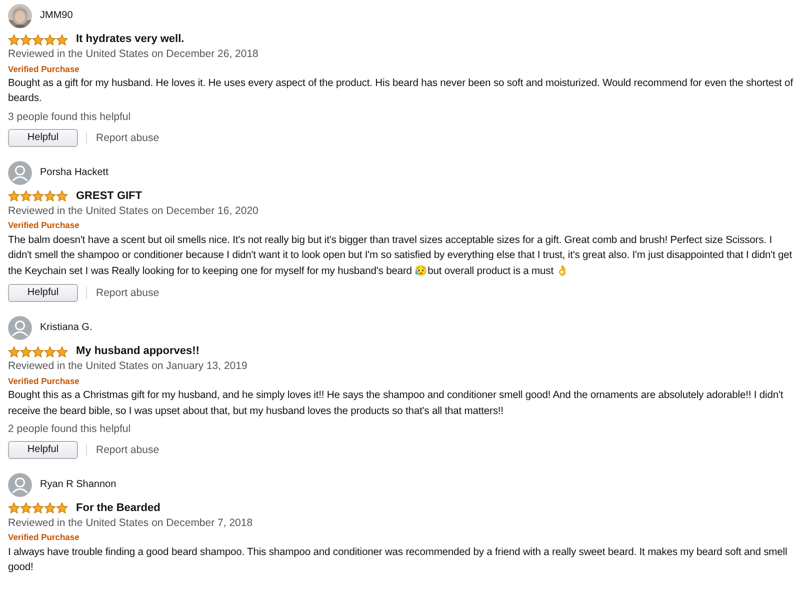 This screenshot has height=595, width=800. Describe the element at coordinates (70, 429) in the screenshot. I see `helpful-count: 2 people found this helpful` at that location.